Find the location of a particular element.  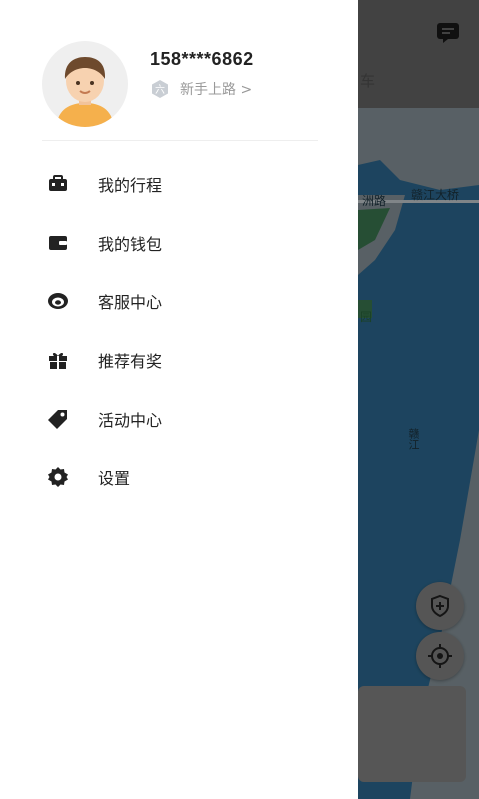

svg-text: 六 is located at coordinates (160, 90).